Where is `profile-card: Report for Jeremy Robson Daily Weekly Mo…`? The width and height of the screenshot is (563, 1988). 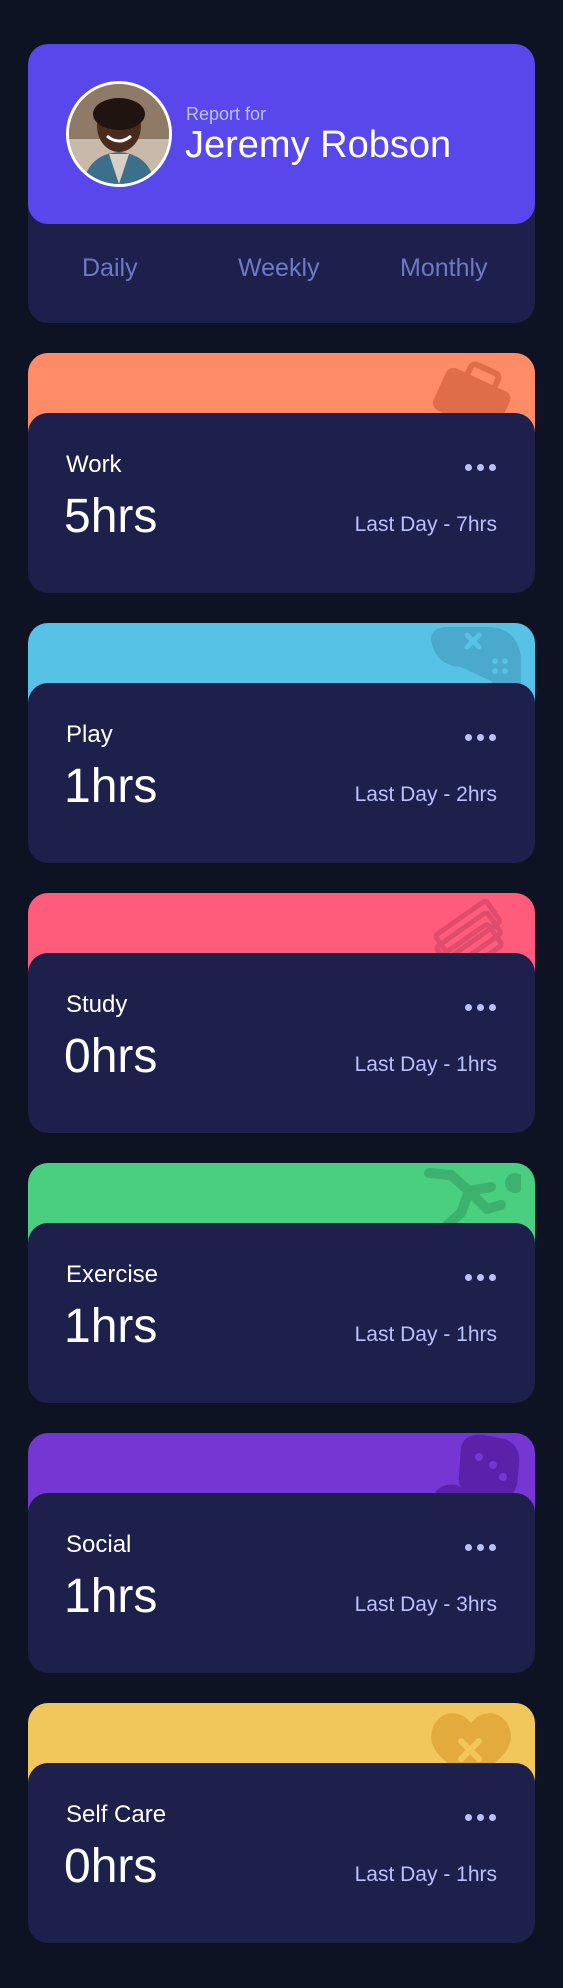 profile-card: Report for Jeremy Robson Daily Weekly Mo… is located at coordinates (281, 183).